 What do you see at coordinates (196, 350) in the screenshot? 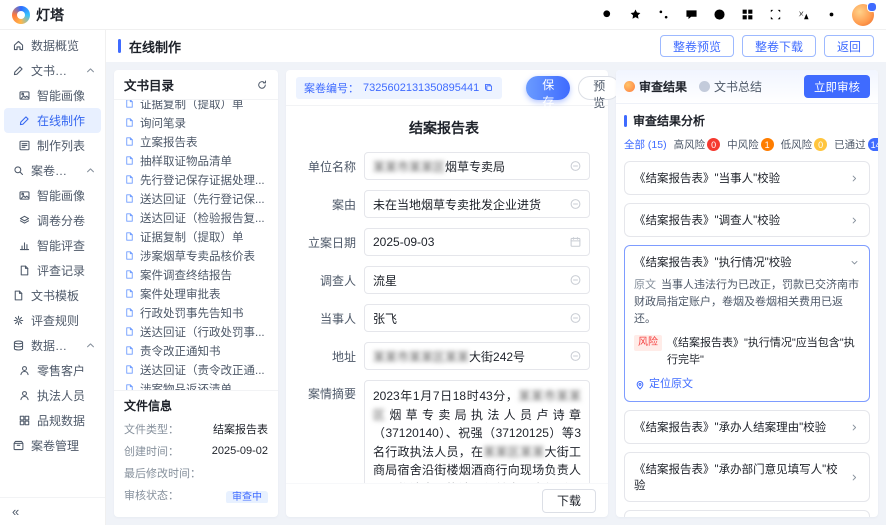
I see `doc-item: 责令改正通知书` at bounding box center [196, 350].